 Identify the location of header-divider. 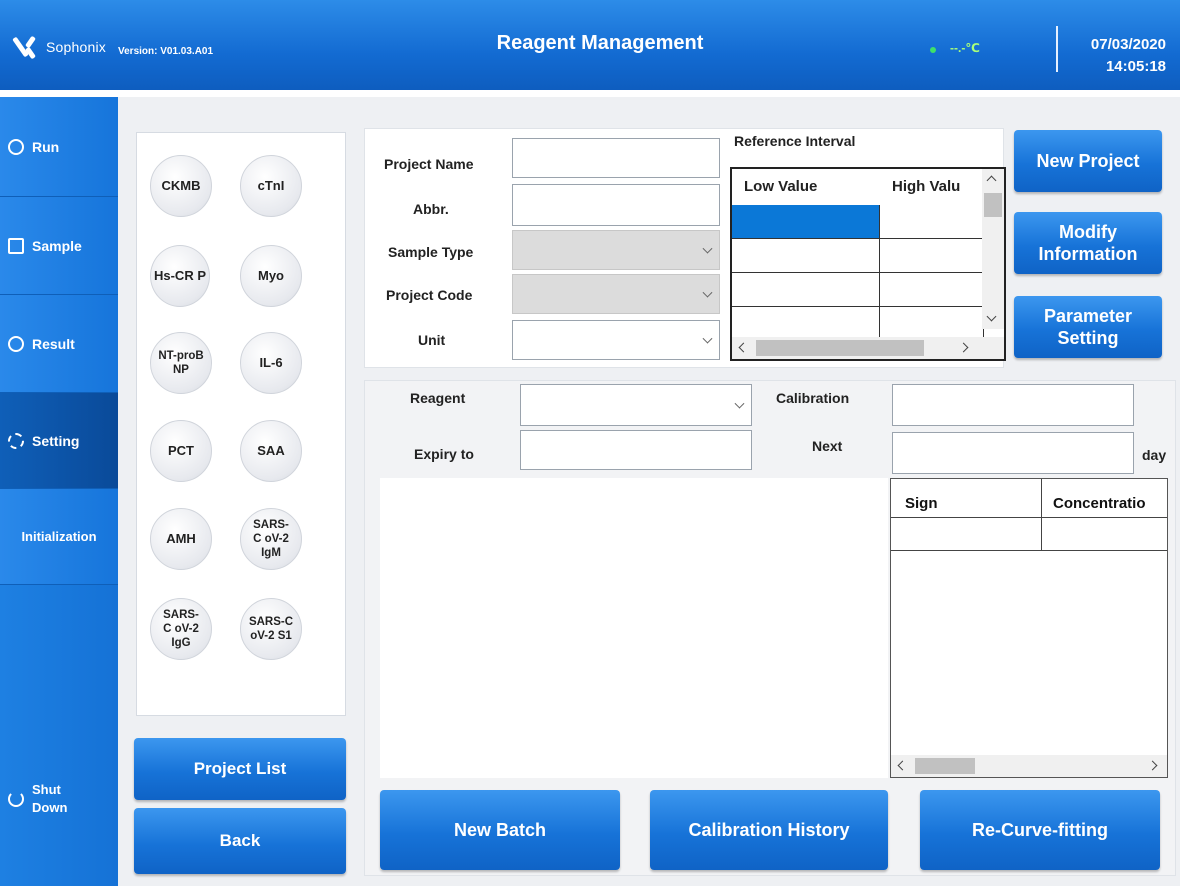
(1057, 49).